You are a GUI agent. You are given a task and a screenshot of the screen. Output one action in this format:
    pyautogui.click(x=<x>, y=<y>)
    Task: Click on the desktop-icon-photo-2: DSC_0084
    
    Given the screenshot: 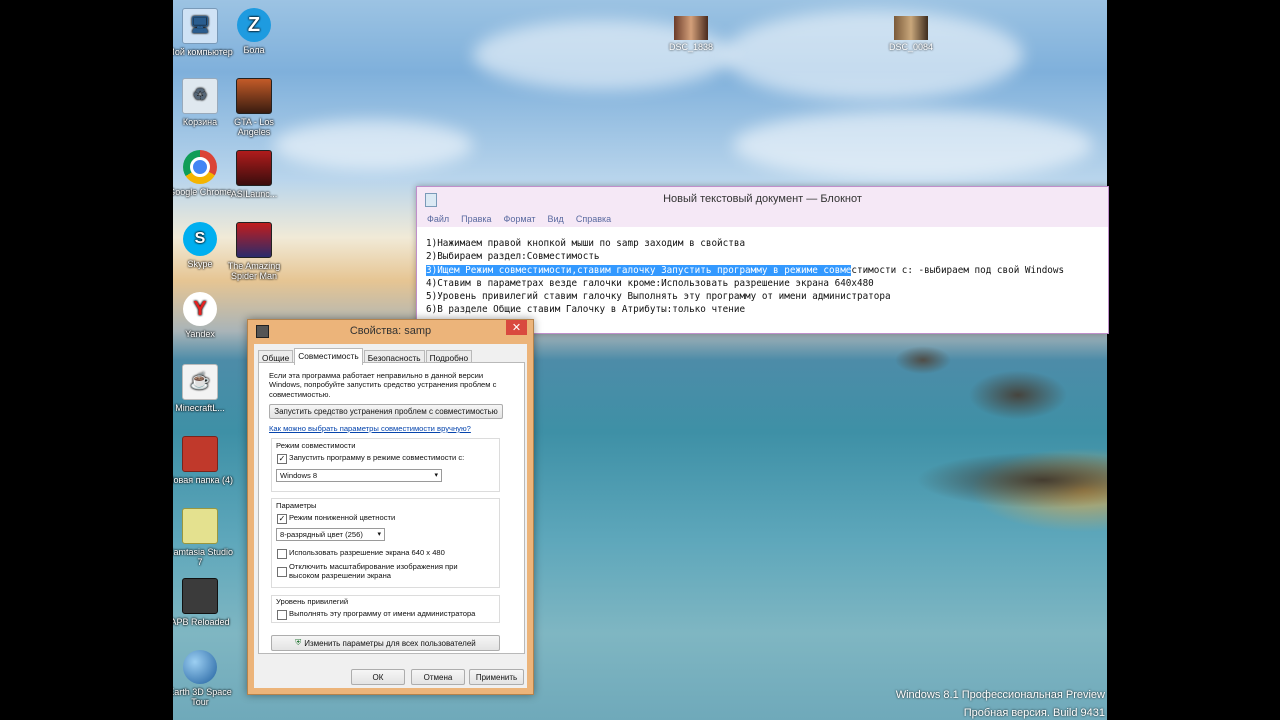 What is the action you would take?
    pyautogui.click(x=911, y=34)
    